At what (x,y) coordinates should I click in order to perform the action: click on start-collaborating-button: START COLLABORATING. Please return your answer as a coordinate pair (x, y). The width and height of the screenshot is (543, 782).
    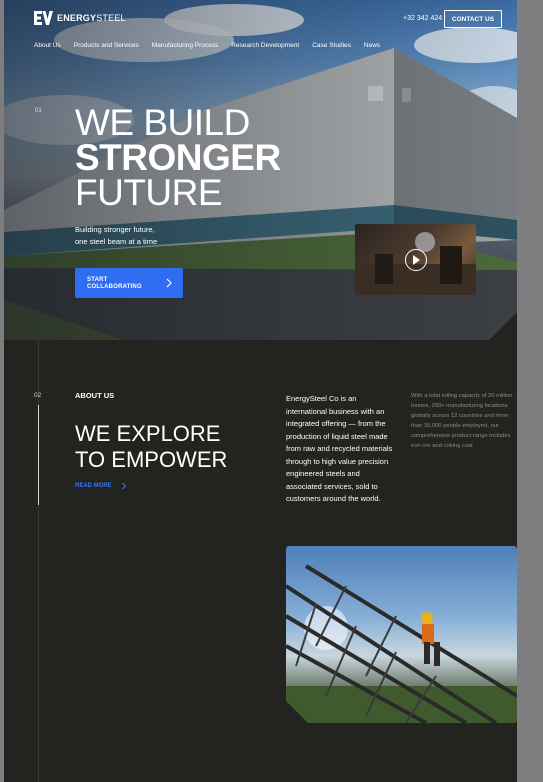
    Looking at the image, I should click on (129, 283).